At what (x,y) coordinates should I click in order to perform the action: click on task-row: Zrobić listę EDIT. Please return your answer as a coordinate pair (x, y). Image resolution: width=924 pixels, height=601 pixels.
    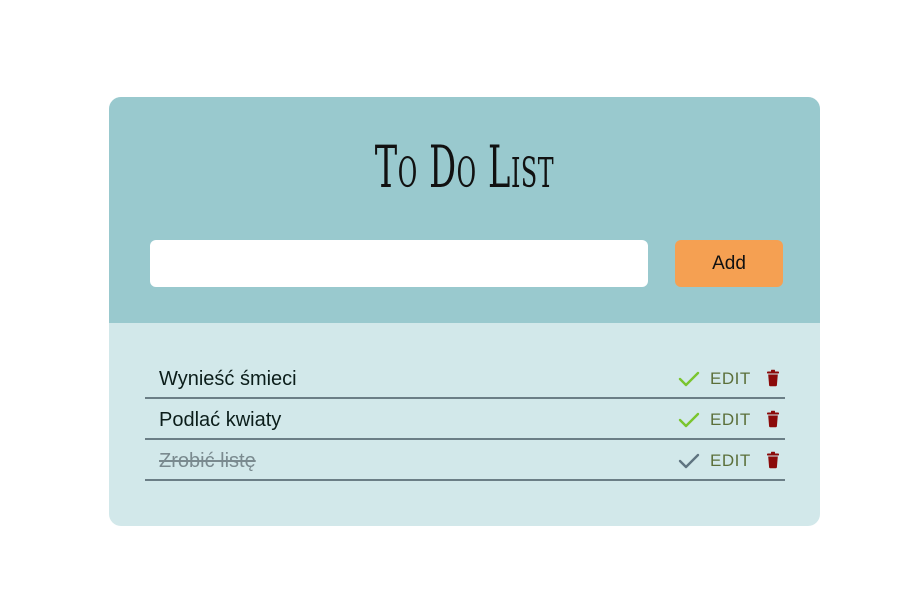
    Looking at the image, I should click on (465, 461).